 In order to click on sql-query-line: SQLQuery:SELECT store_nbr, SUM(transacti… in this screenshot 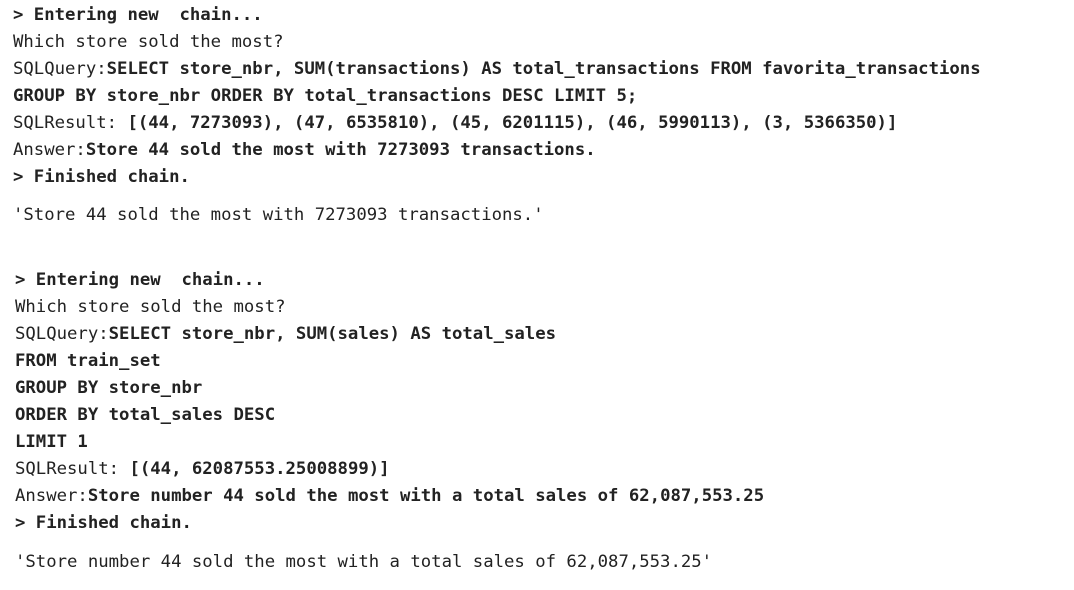, I will do `click(497, 69)`.